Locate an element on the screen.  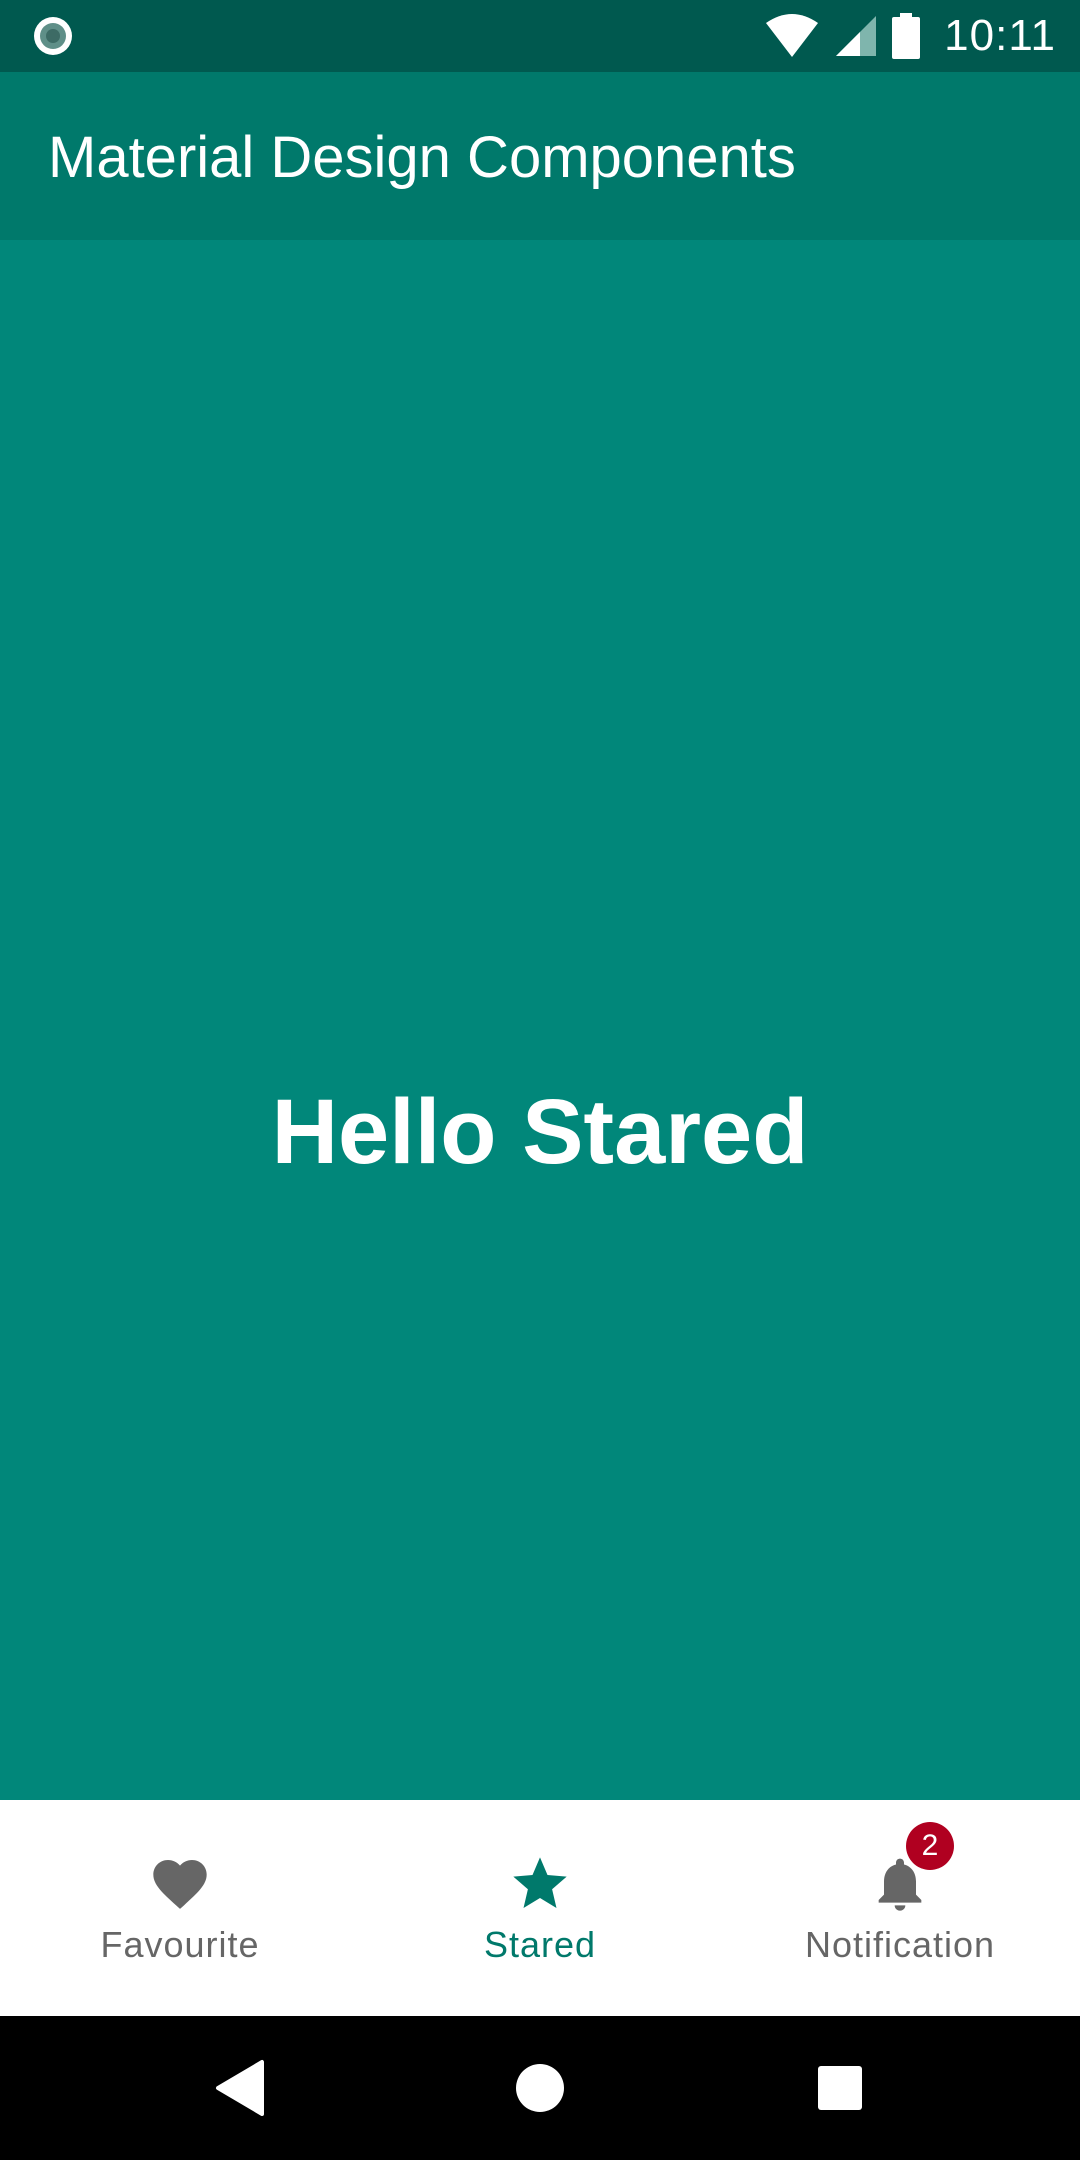
nav-item-stared: Stared is located at coordinates (540, 1908).